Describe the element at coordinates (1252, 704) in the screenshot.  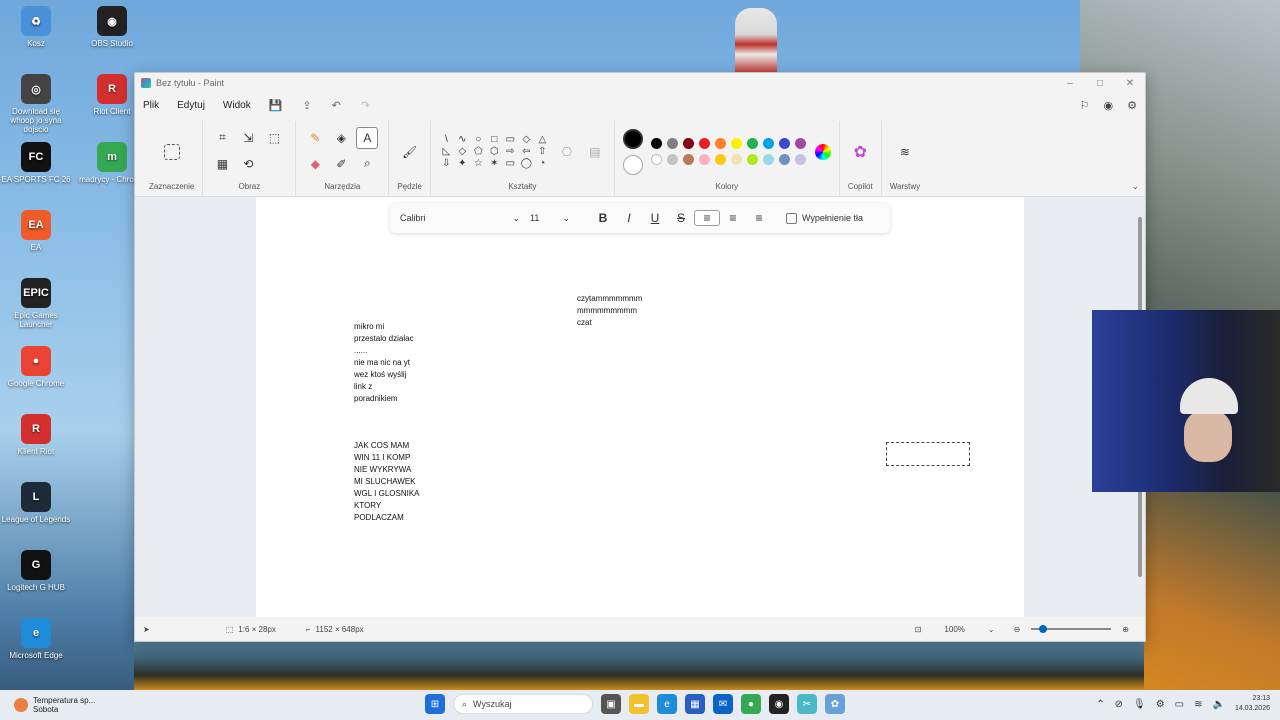
I see `clock: 23:13 14.03.2026` at that location.